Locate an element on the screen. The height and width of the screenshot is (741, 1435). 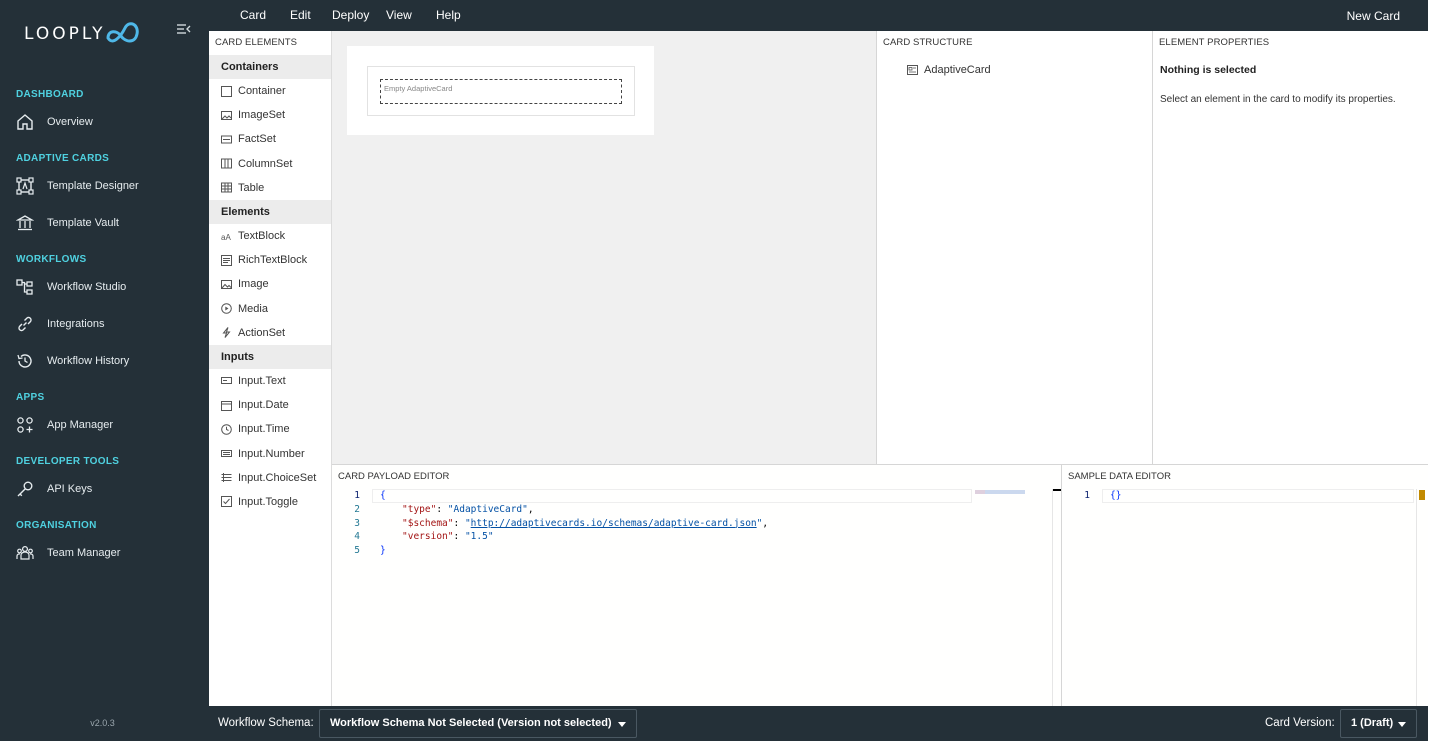
toolbox-group-elements: Elements is located at coordinates (270, 211).